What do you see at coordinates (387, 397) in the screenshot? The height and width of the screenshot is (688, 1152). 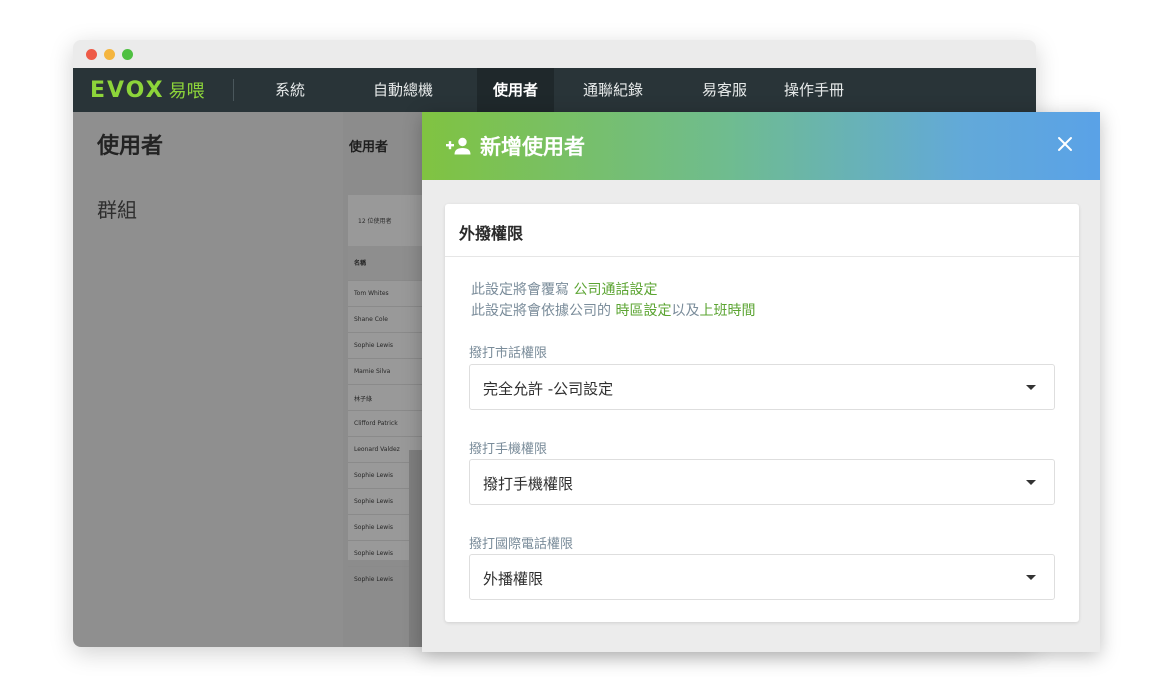 I see `table-row: 林子綠` at bounding box center [387, 397].